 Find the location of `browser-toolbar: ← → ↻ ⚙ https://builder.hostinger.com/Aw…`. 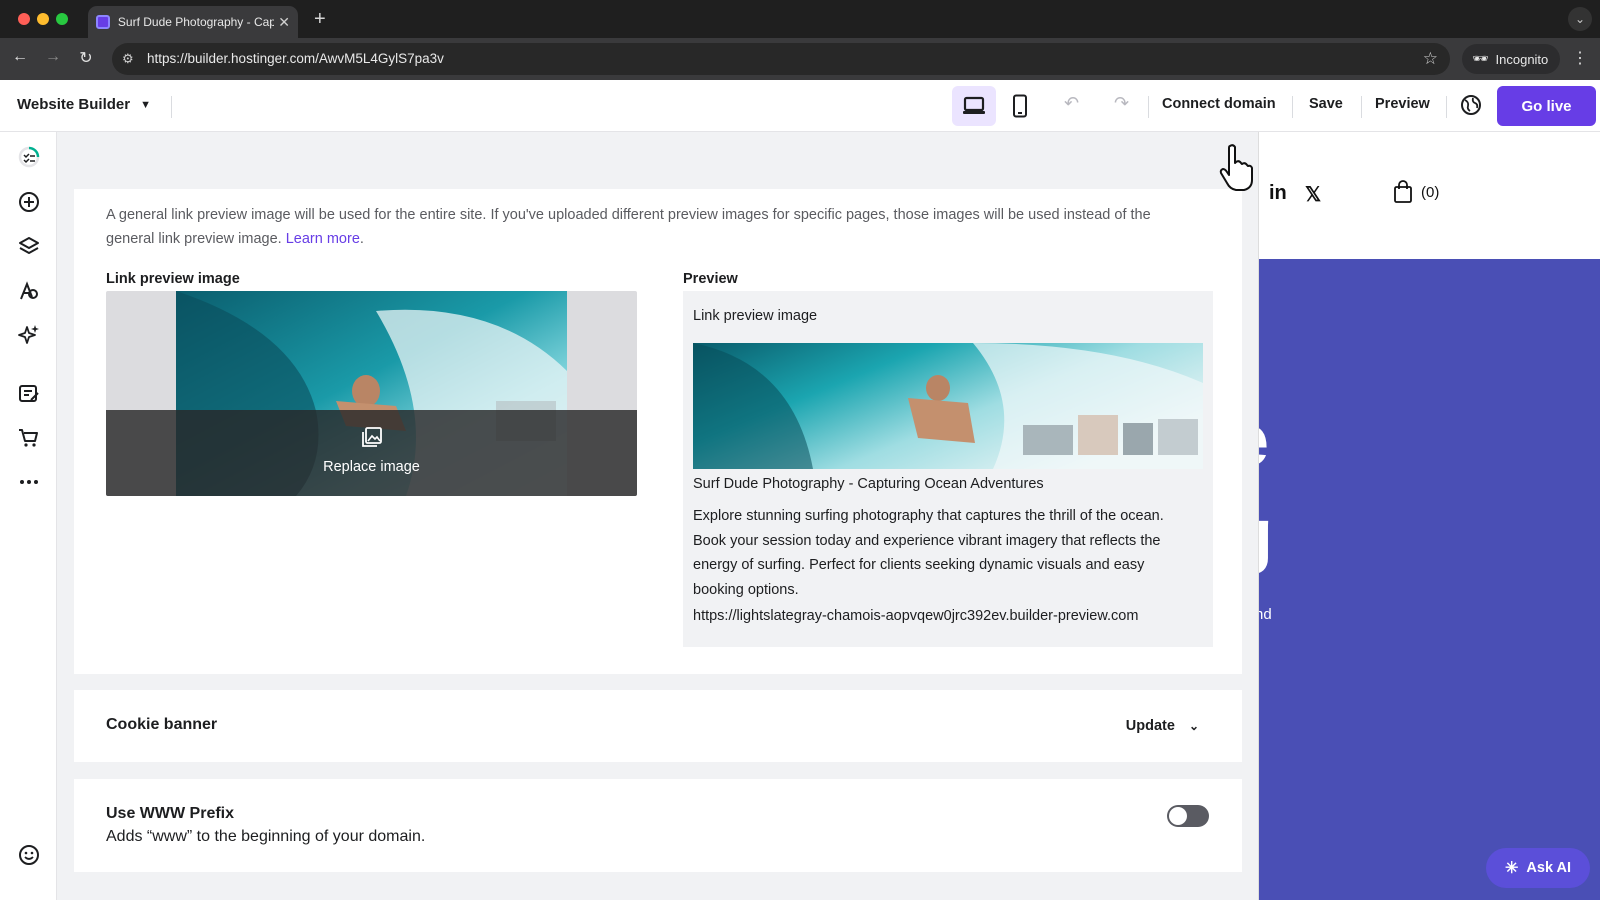

browser-toolbar: ← → ↻ ⚙ https://builder.hostinger.com/Aw… is located at coordinates (800, 59).